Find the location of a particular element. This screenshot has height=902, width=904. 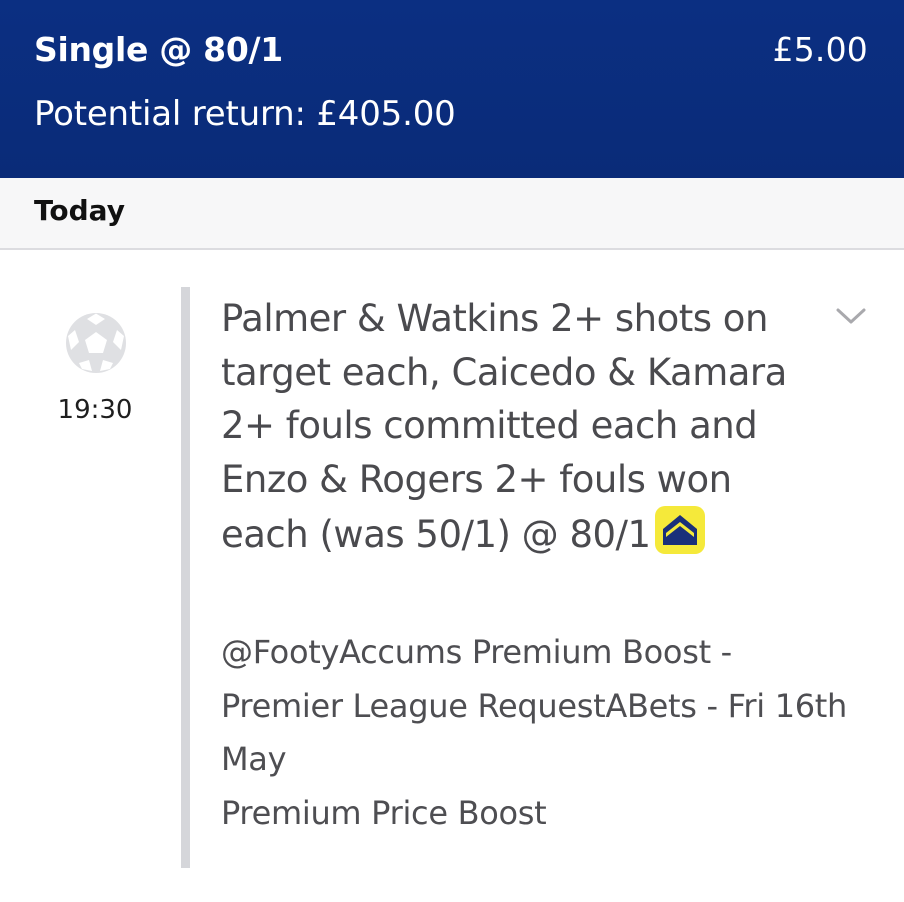

price-boost-icon is located at coordinates (679, 530).